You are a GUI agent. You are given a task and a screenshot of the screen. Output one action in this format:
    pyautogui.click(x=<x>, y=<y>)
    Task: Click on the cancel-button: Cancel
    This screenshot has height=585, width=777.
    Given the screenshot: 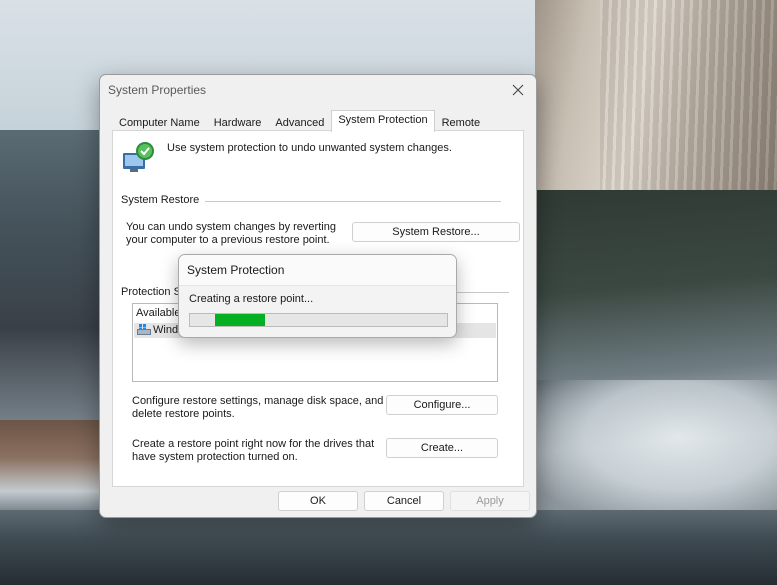 What is the action you would take?
    pyautogui.click(x=404, y=501)
    